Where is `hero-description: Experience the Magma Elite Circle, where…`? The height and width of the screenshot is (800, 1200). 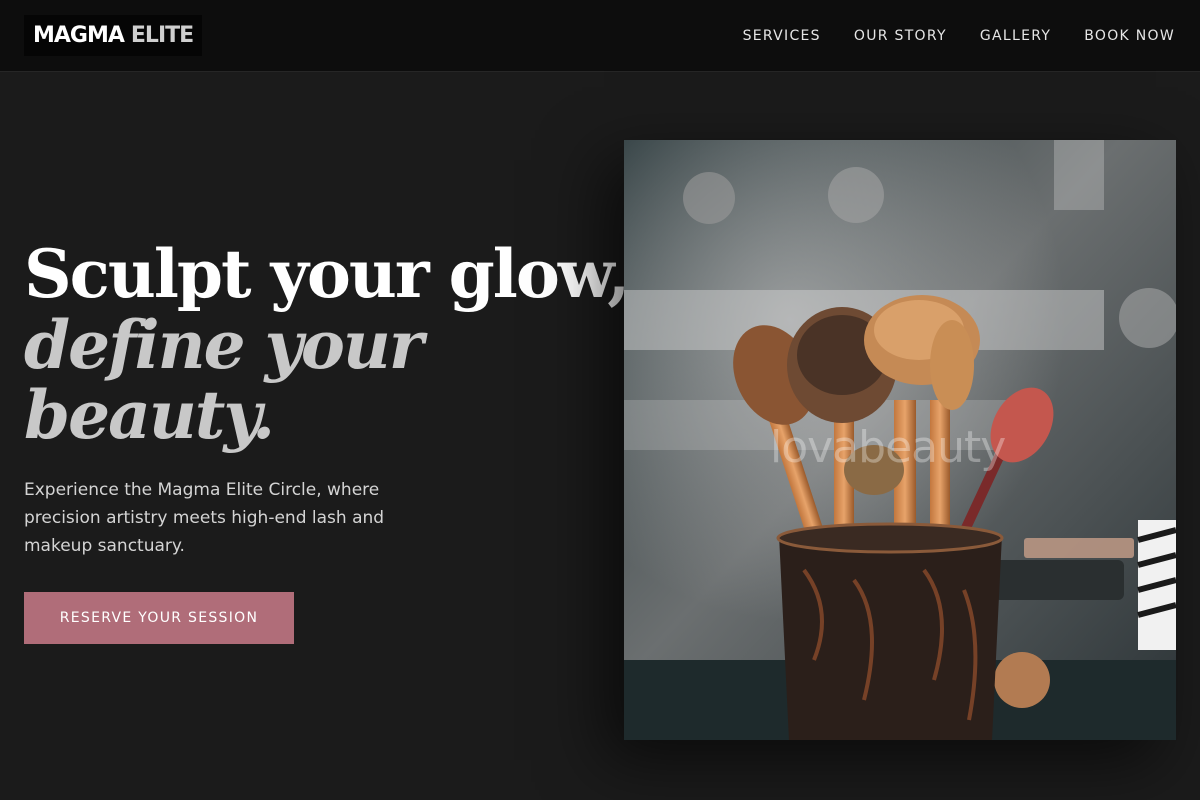 hero-description: Experience the Magma Elite Circle, where… is located at coordinates (204, 518).